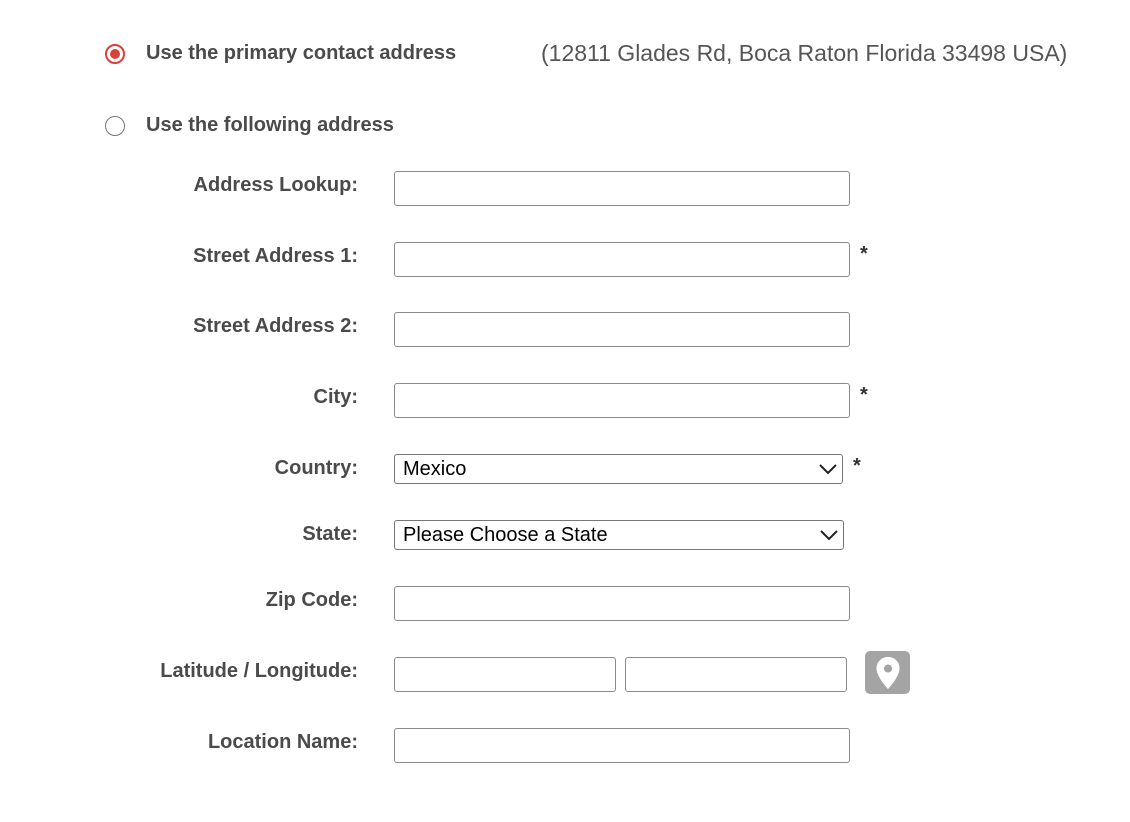 This screenshot has height=822, width=1130. I want to click on map-pin-button, so click(887, 672).